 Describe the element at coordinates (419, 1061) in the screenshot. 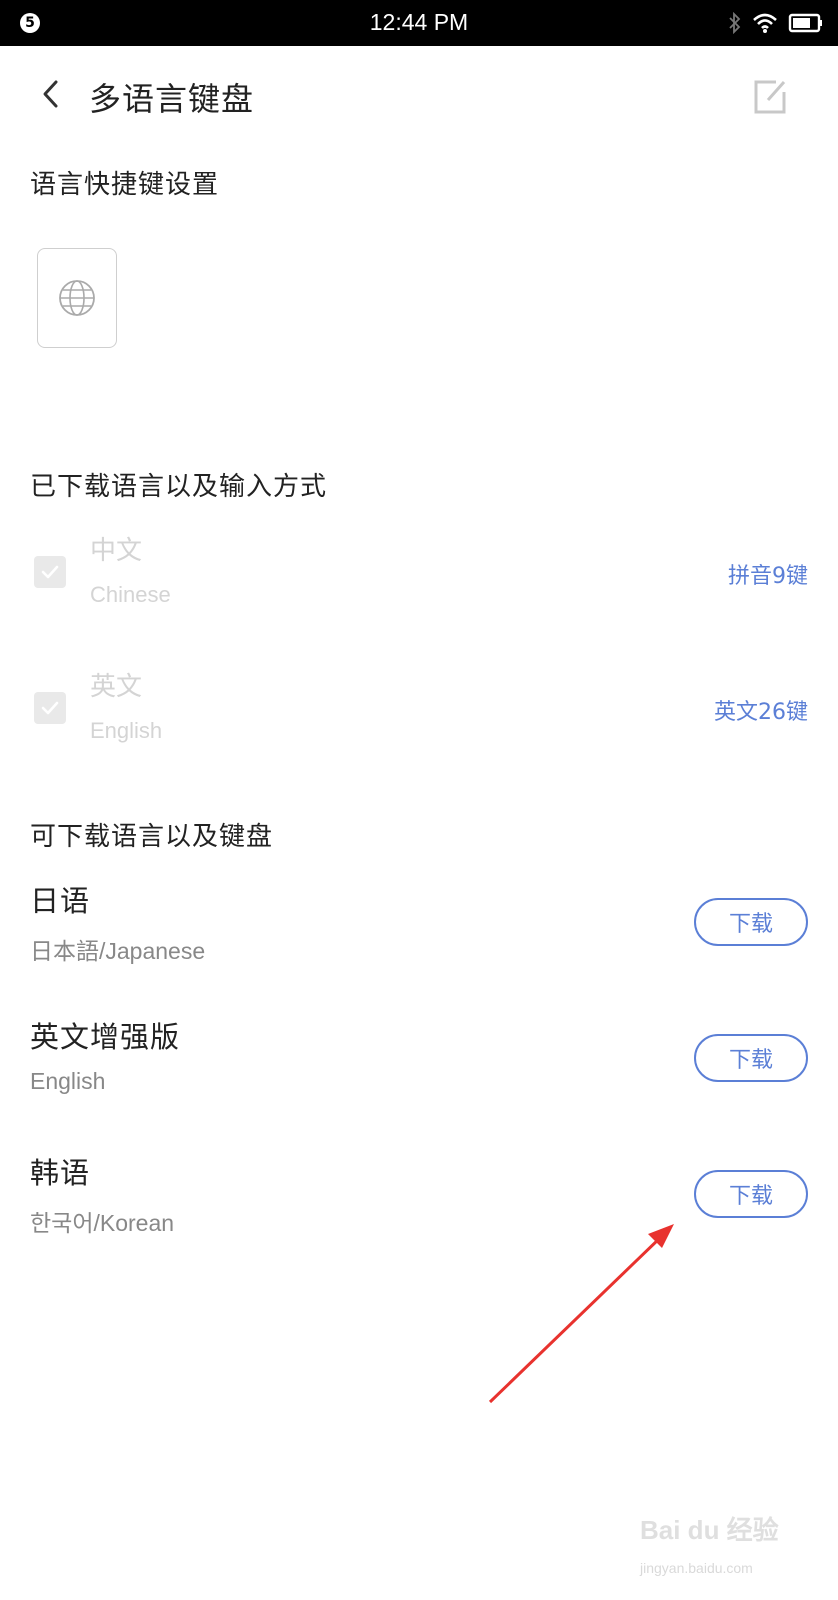

I see `available-language-row: 英文增强版 English 下载` at that location.